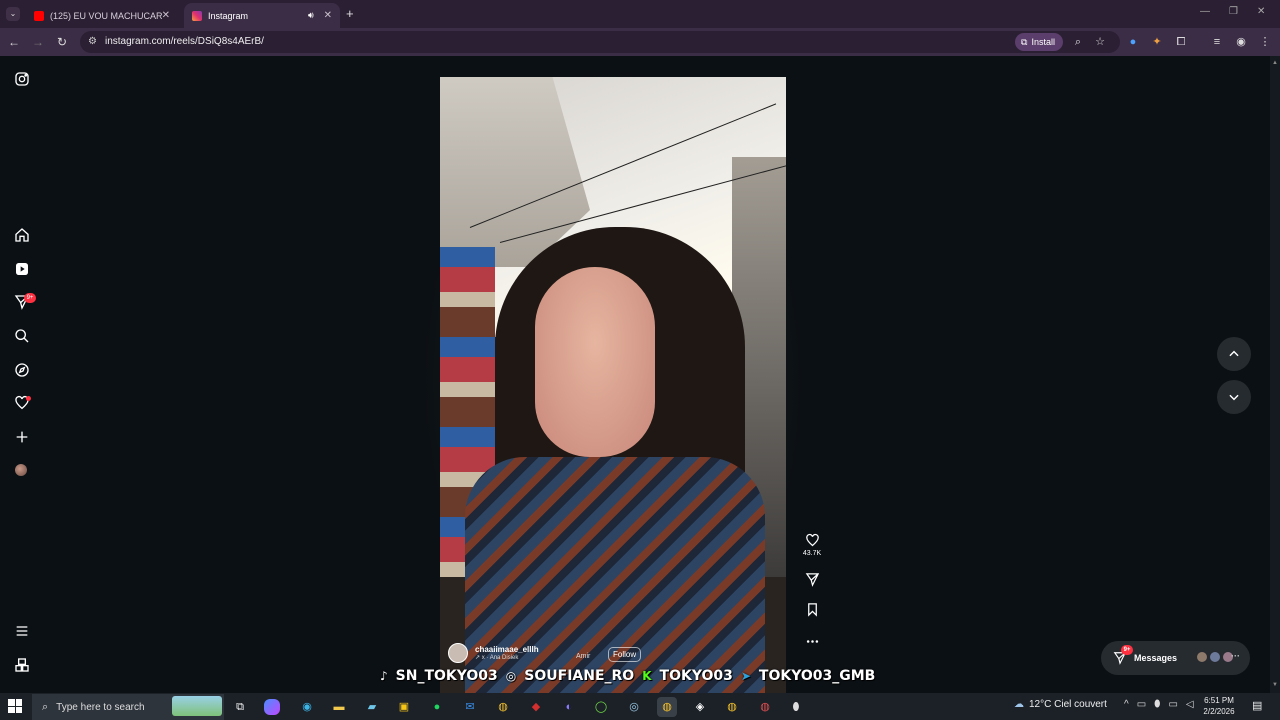 The width and height of the screenshot is (1280, 720). I want to click on media-control-icon: ≡, so click(1217, 42).